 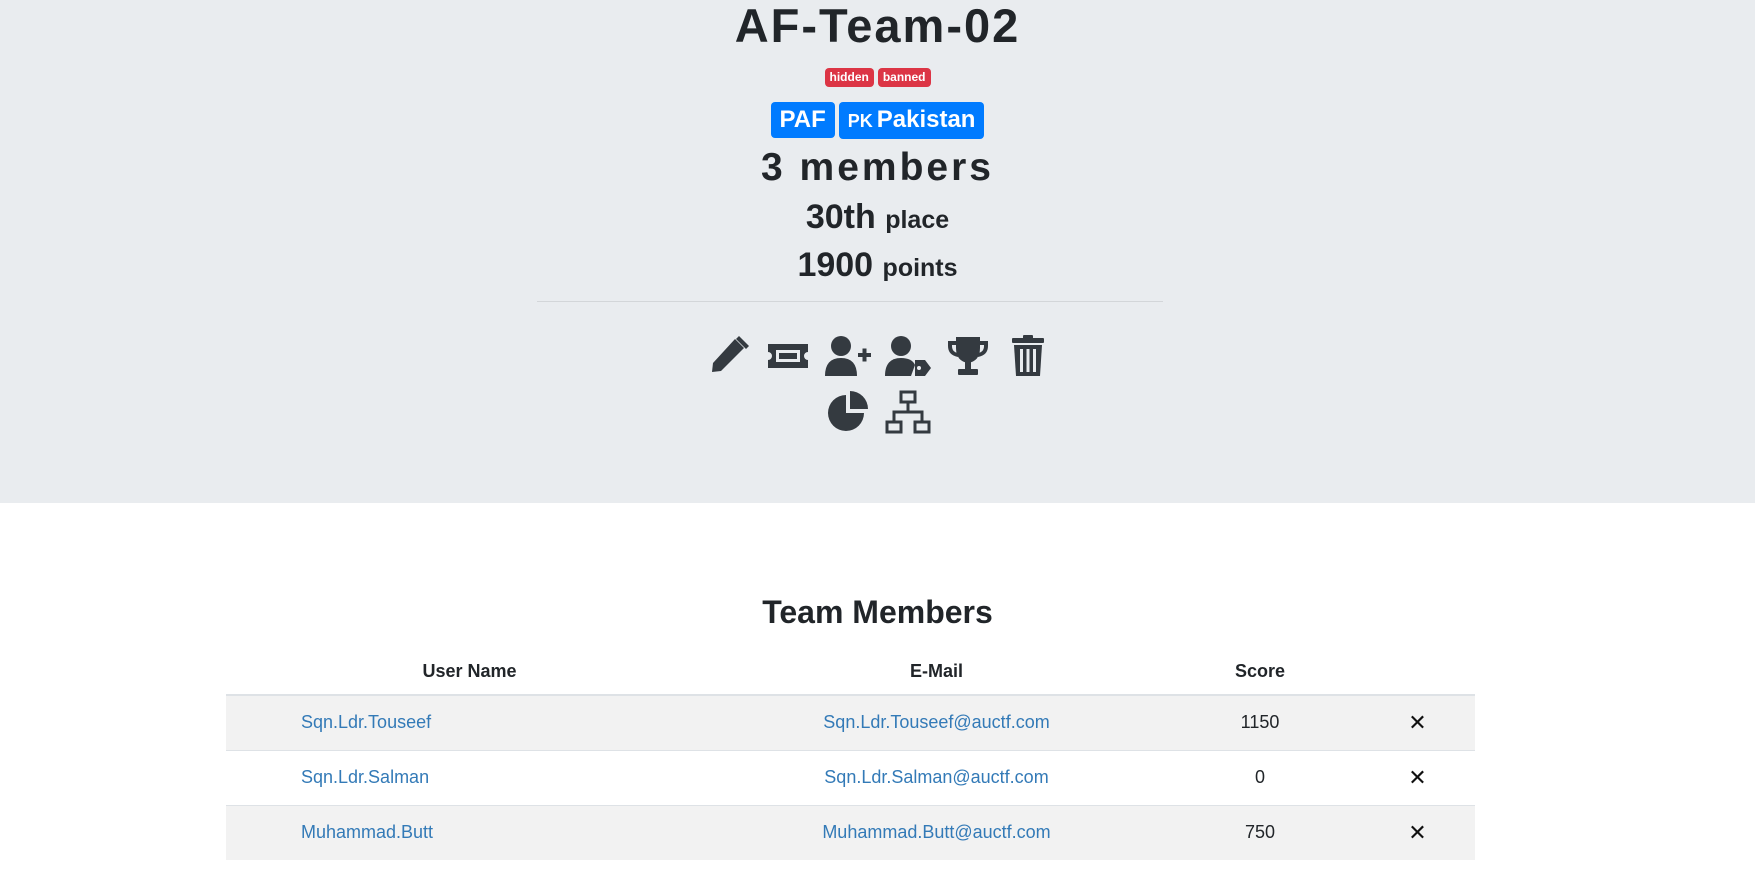 I want to click on member-score: 750, so click(x=1260, y=832).